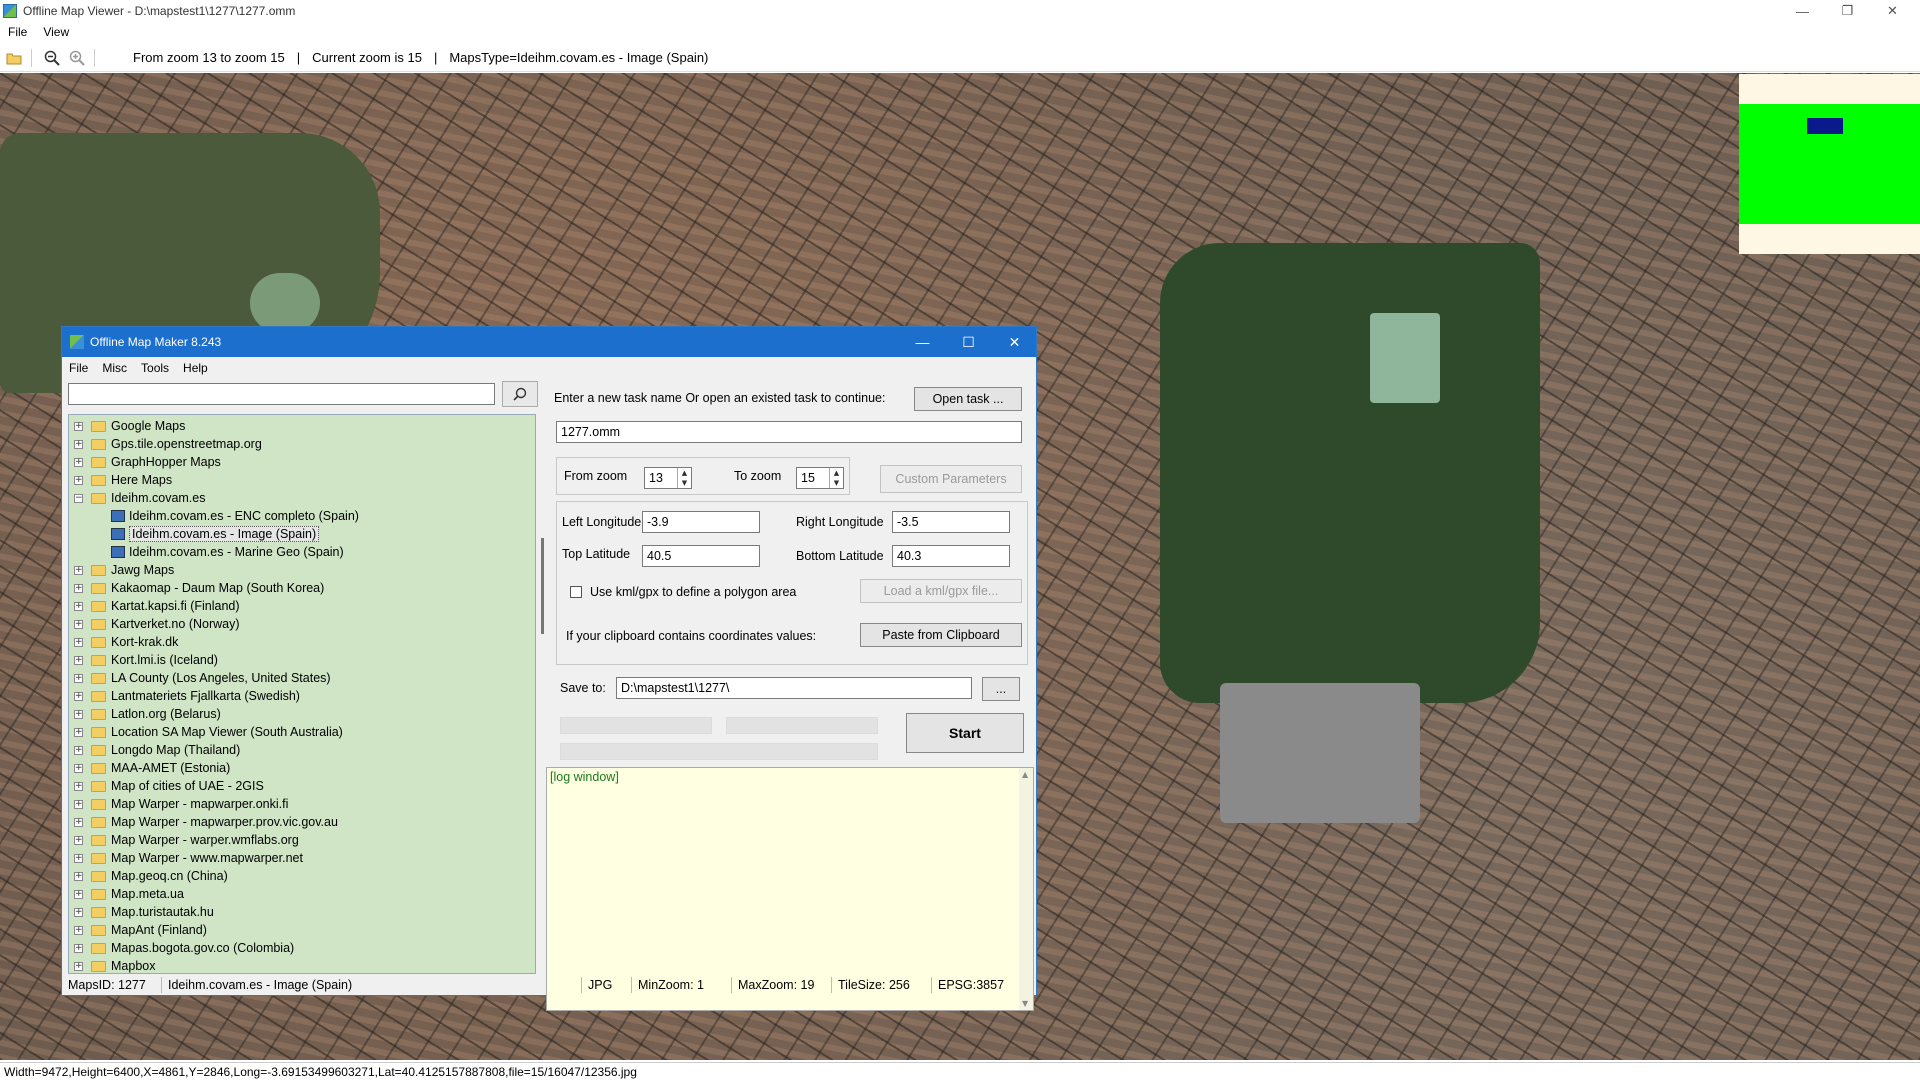 The image size is (1920, 1080). Describe the element at coordinates (149, 768) in the screenshot. I see `tree-folder-item: + MAA-AMET (Estonia)` at that location.